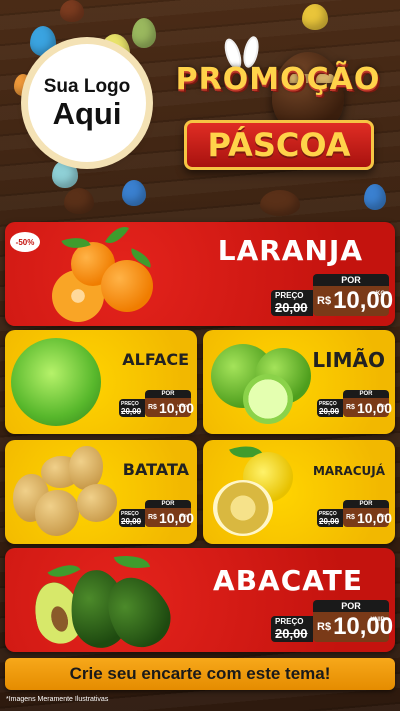 The width and height of the screenshot is (400, 711). What do you see at coordinates (200, 674) in the screenshot?
I see `create-flyer-button: Crie seu encarte com este tema!` at bounding box center [200, 674].